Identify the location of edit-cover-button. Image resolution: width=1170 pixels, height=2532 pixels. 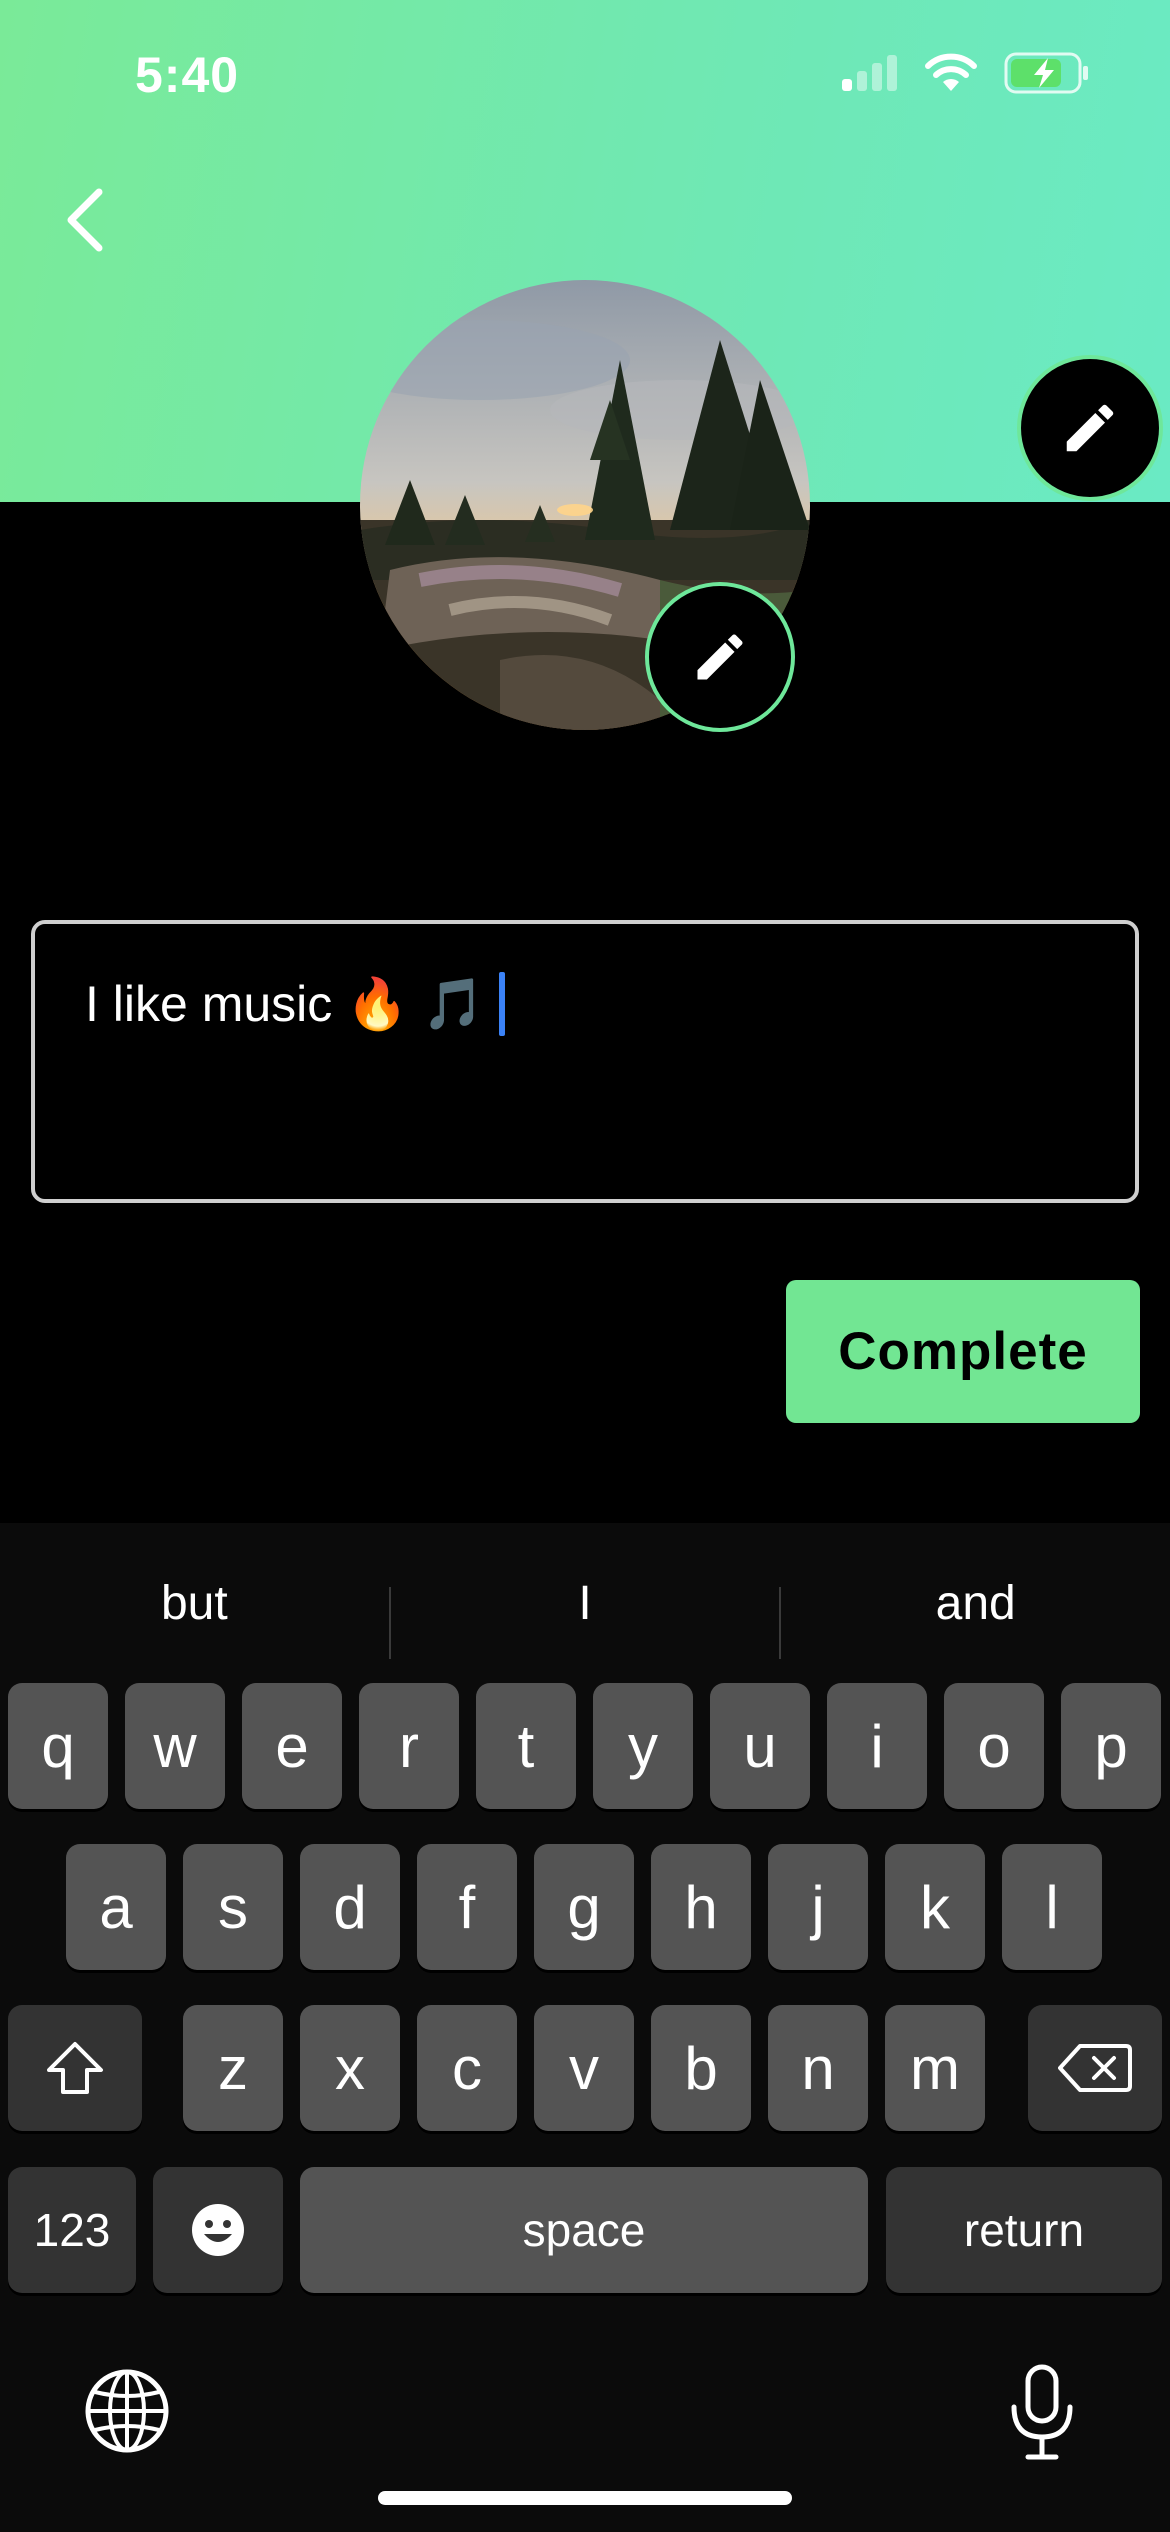
(1090, 428).